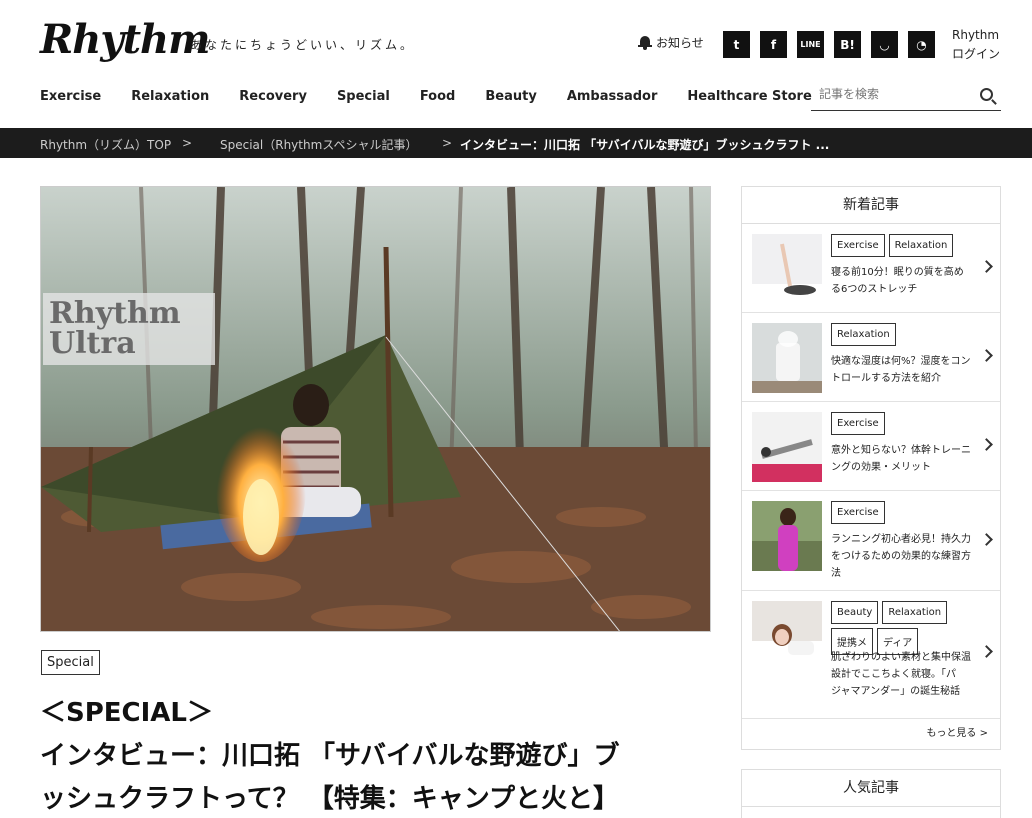 This screenshot has height=818, width=1032. What do you see at coordinates (901, 459) in the screenshot?
I see `article-headline: 意外と知らない？体幹トレーニ ングの効果・メリット` at bounding box center [901, 459].